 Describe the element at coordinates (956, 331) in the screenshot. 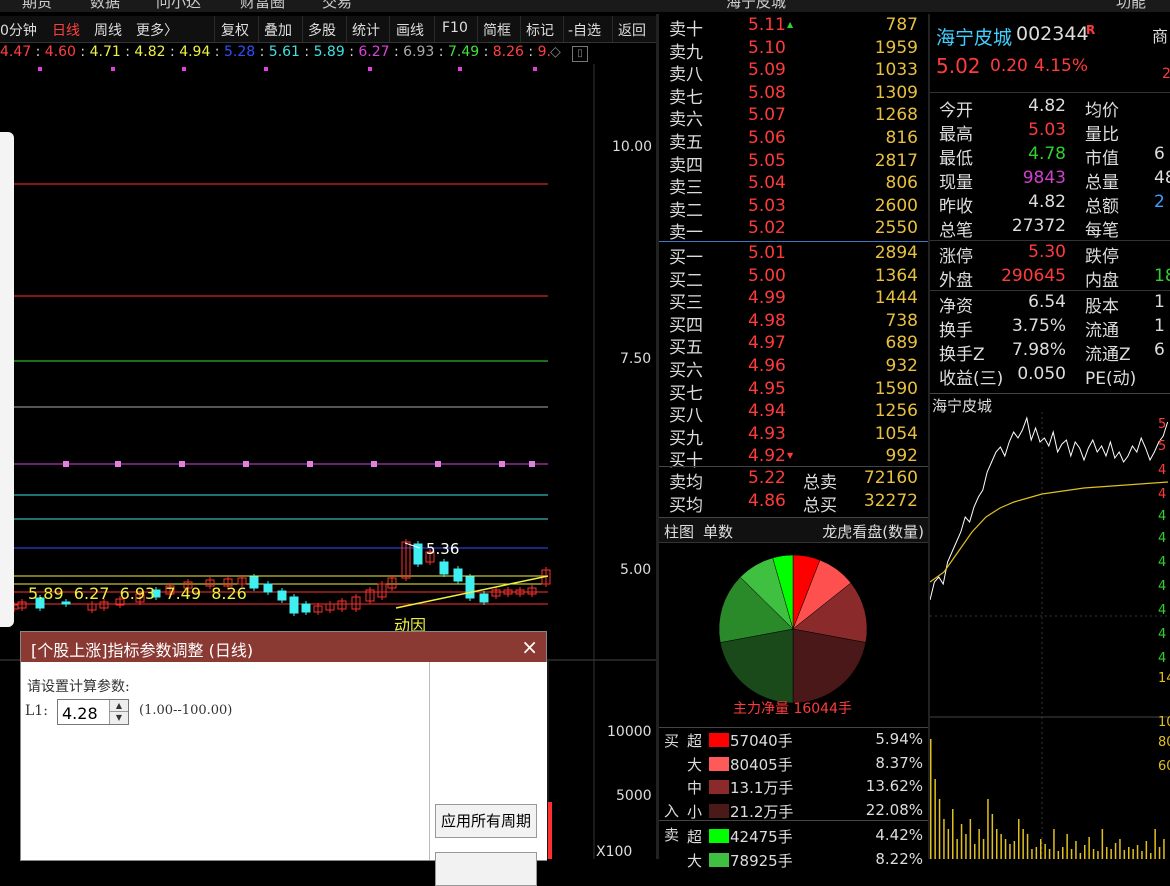

I see `stat-label: 换手` at that location.